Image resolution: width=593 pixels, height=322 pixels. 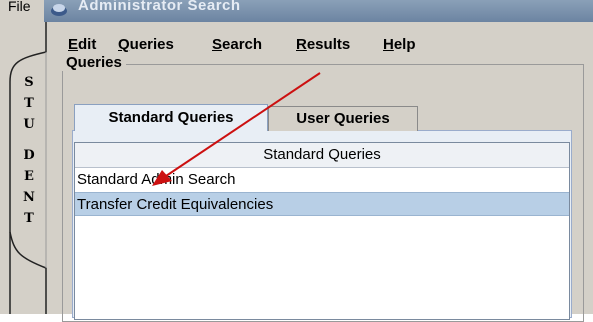 What do you see at coordinates (58, 9) in the screenshot?
I see `app-icon` at bounding box center [58, 9].